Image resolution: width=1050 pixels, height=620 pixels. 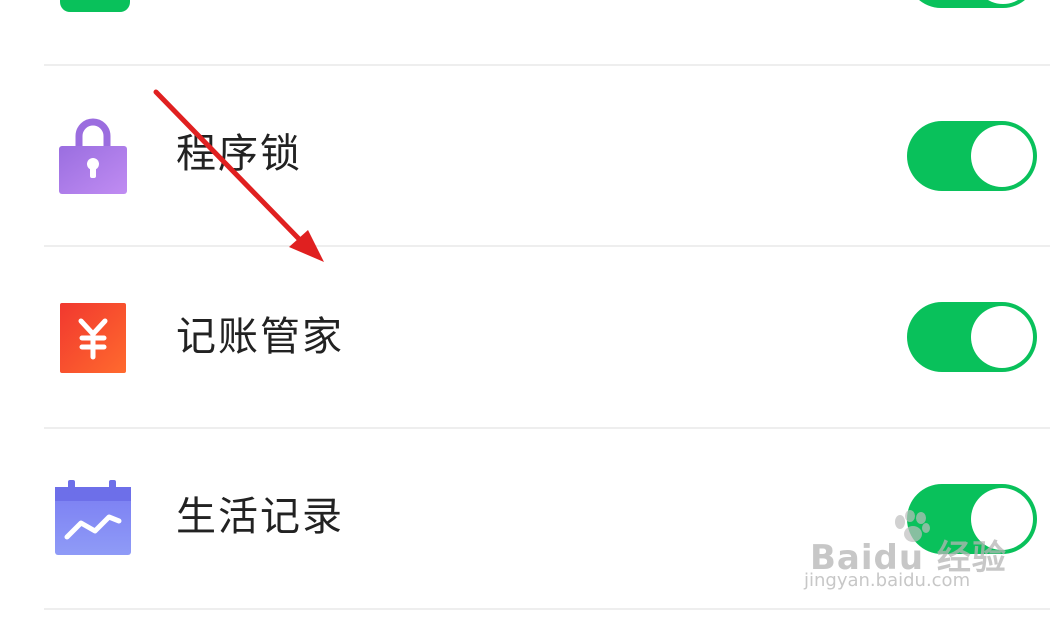 What do you see at coordinates (887, 580) in the screenshot?
I see `watermark-url: jingyan.baidu.com` at bounding box center [887, 580].